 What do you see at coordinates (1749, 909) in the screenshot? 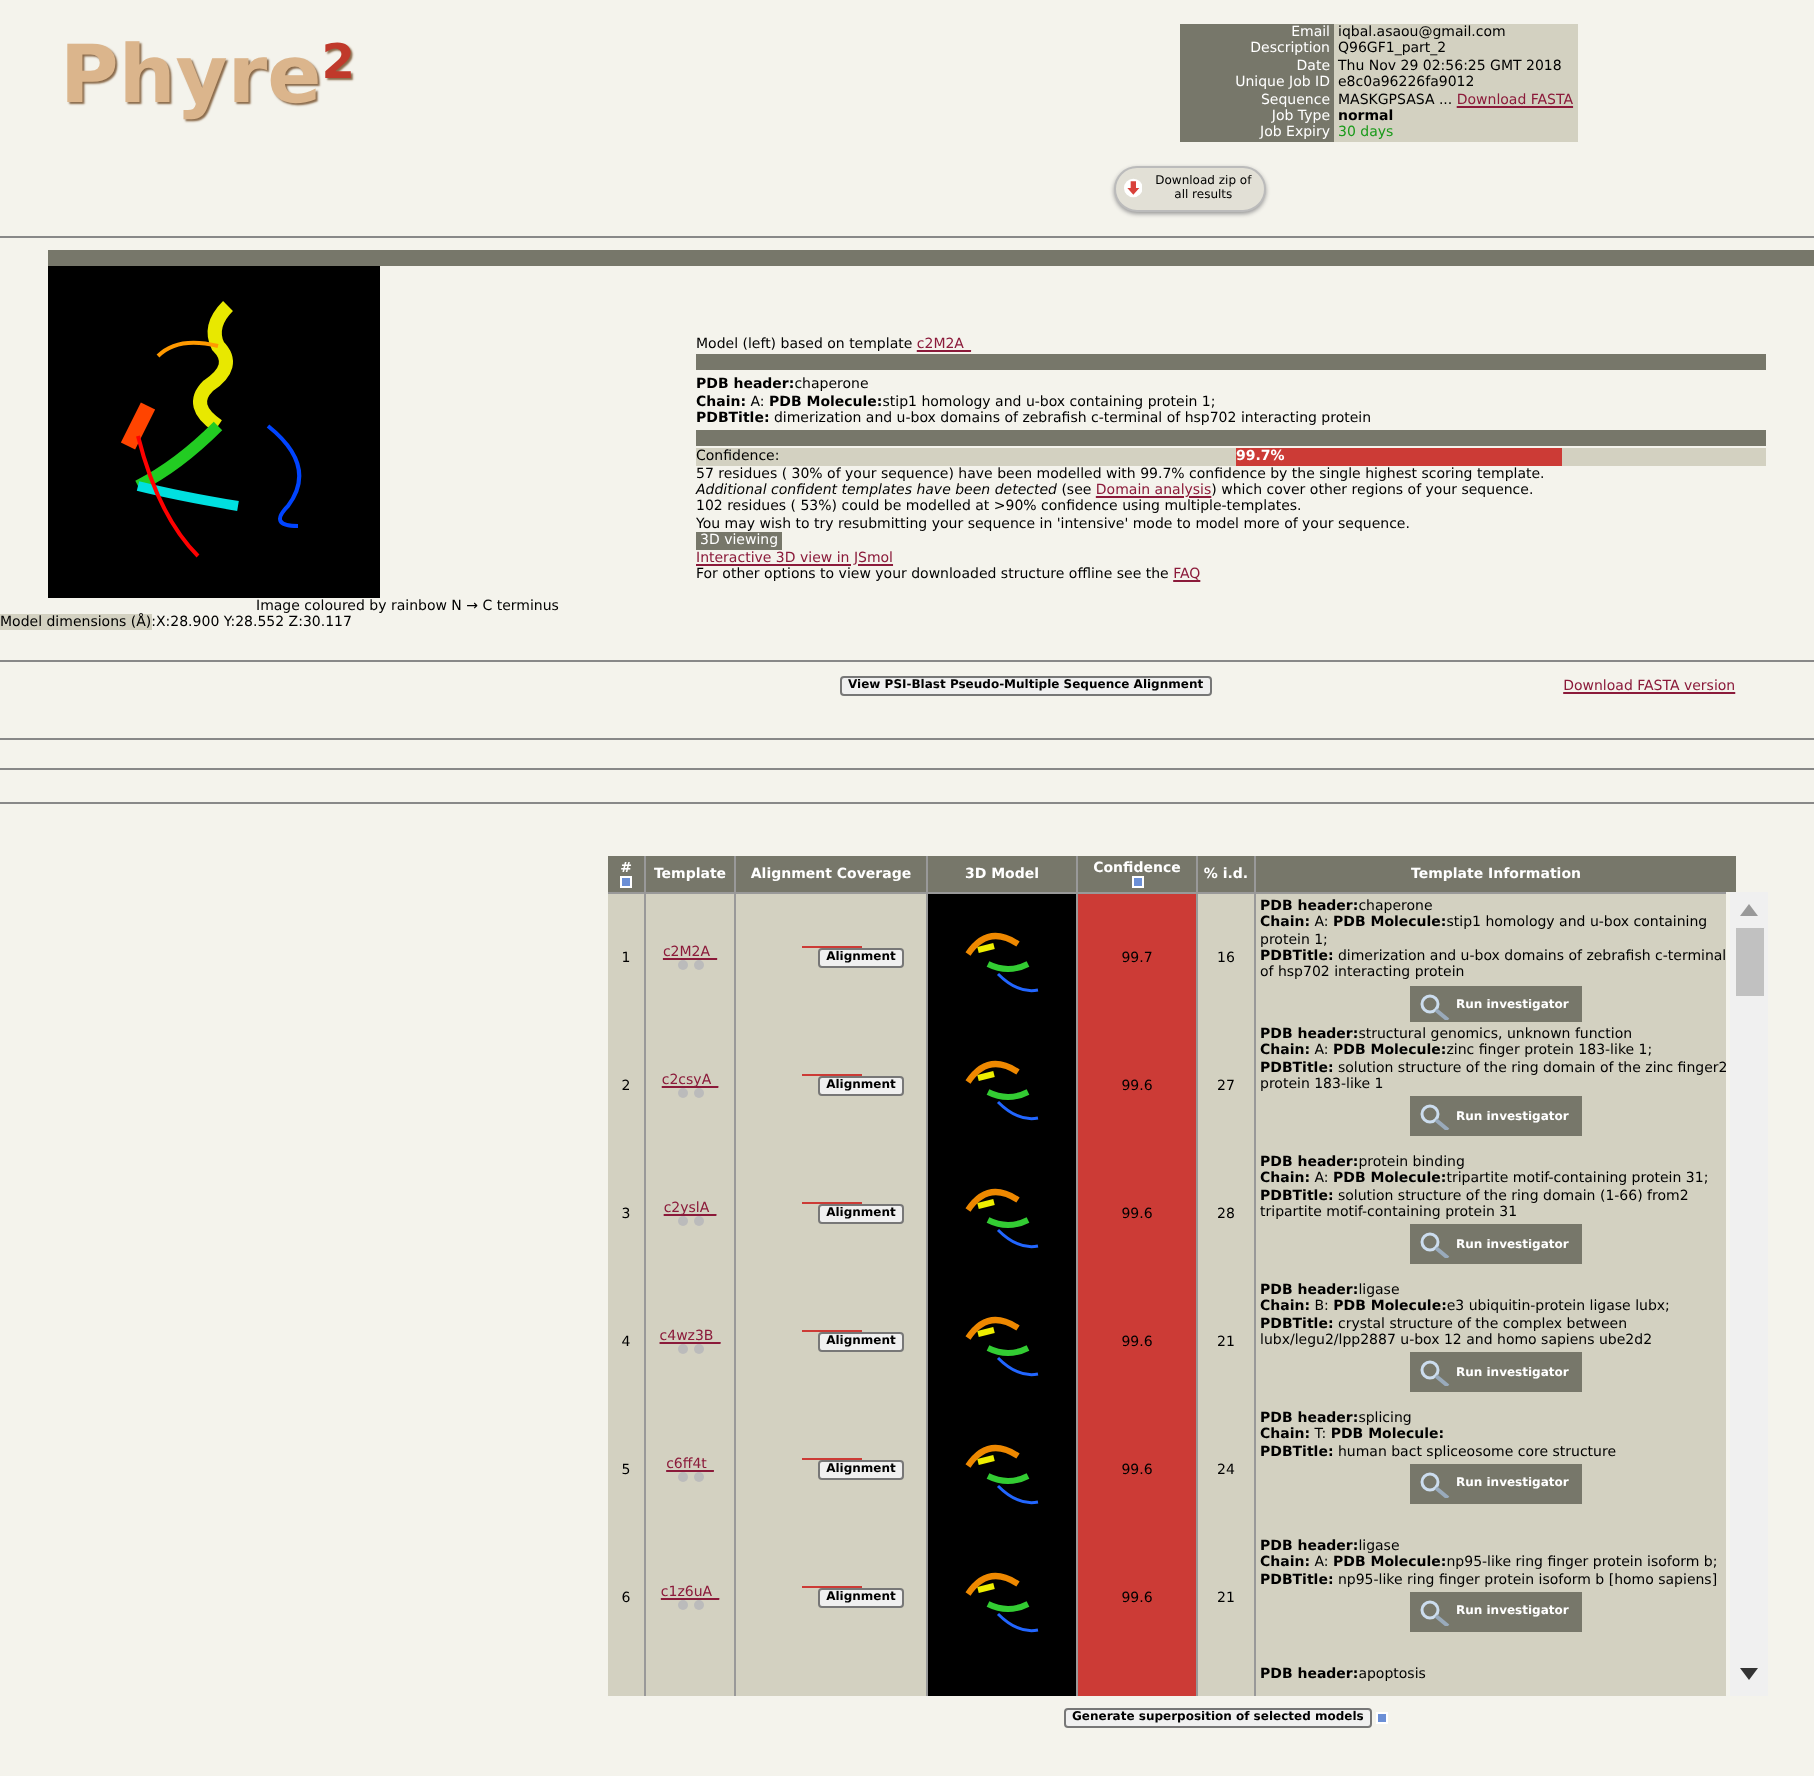
I see `scroll-up-icon` at bounding box center [1749, 909].